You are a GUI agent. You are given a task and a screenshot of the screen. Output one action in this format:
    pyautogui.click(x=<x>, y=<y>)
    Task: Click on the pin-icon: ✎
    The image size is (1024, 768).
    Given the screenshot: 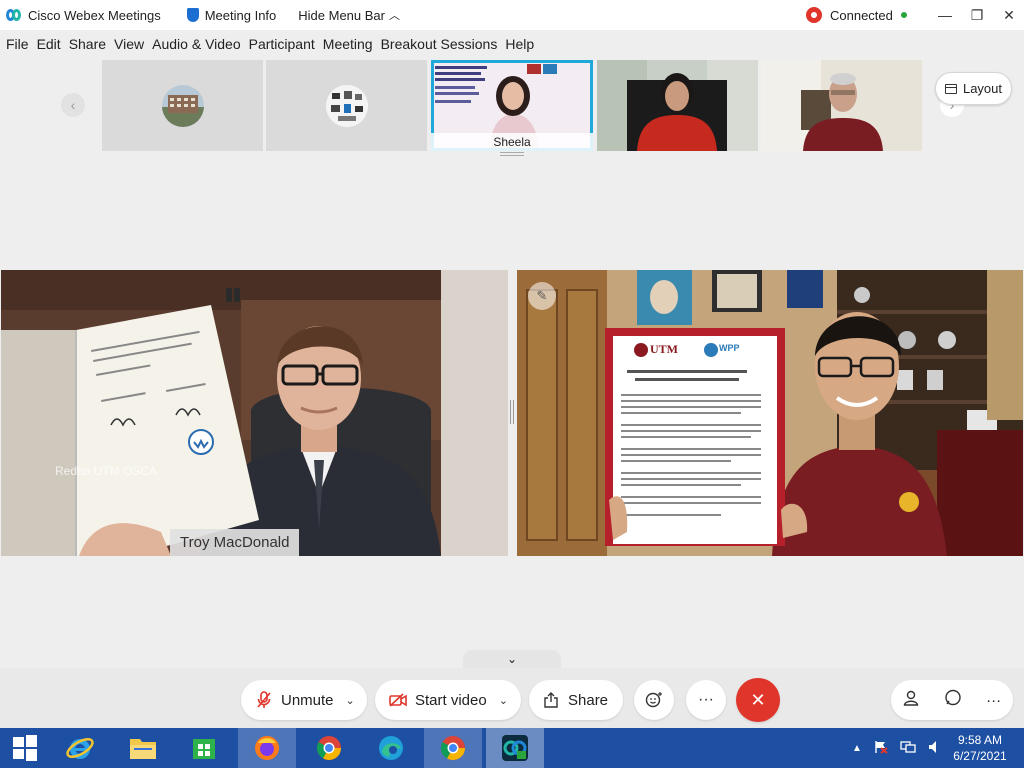 What is the action you would take?
    pyautogui.click(x=542, y=296)
    